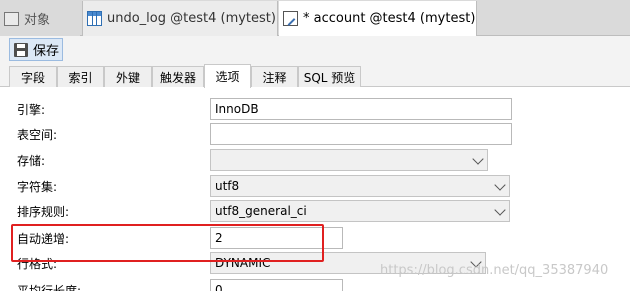 The height and width of the screenshot is (291, 630). I want to click on engine-input: InnoDB, so click(361, 109).